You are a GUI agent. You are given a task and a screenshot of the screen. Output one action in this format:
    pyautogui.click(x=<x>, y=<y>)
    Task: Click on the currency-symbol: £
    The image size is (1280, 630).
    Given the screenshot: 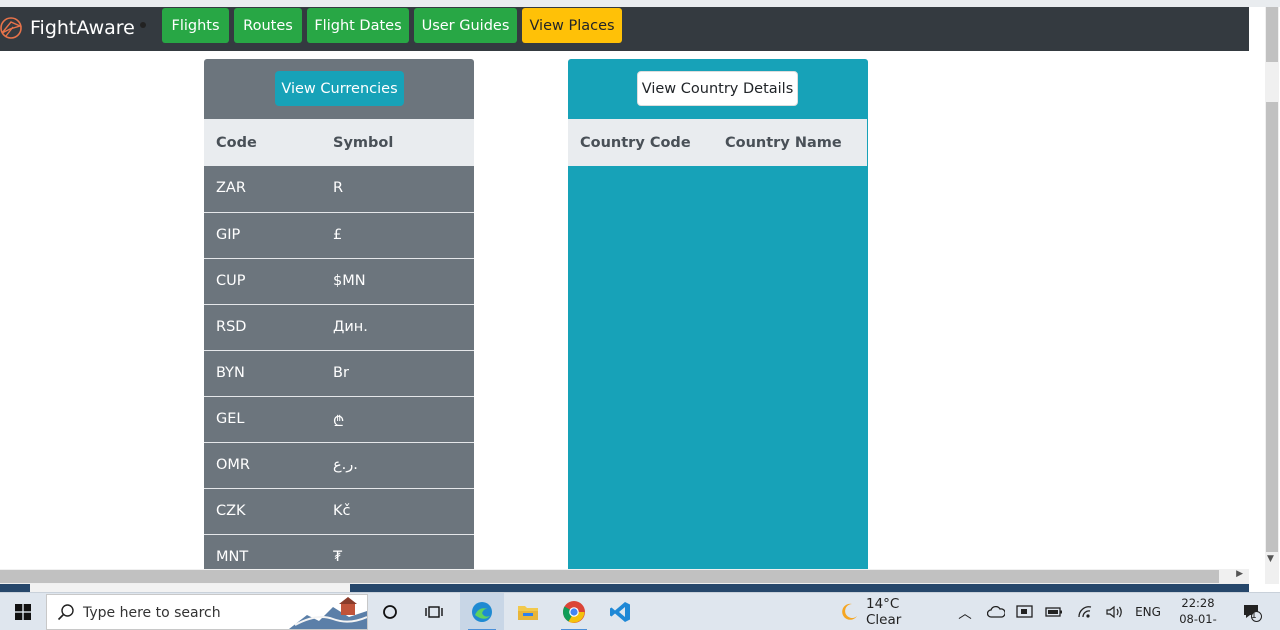 What is the action you would take?
    pyautogui.click(x=338, y=235)
    